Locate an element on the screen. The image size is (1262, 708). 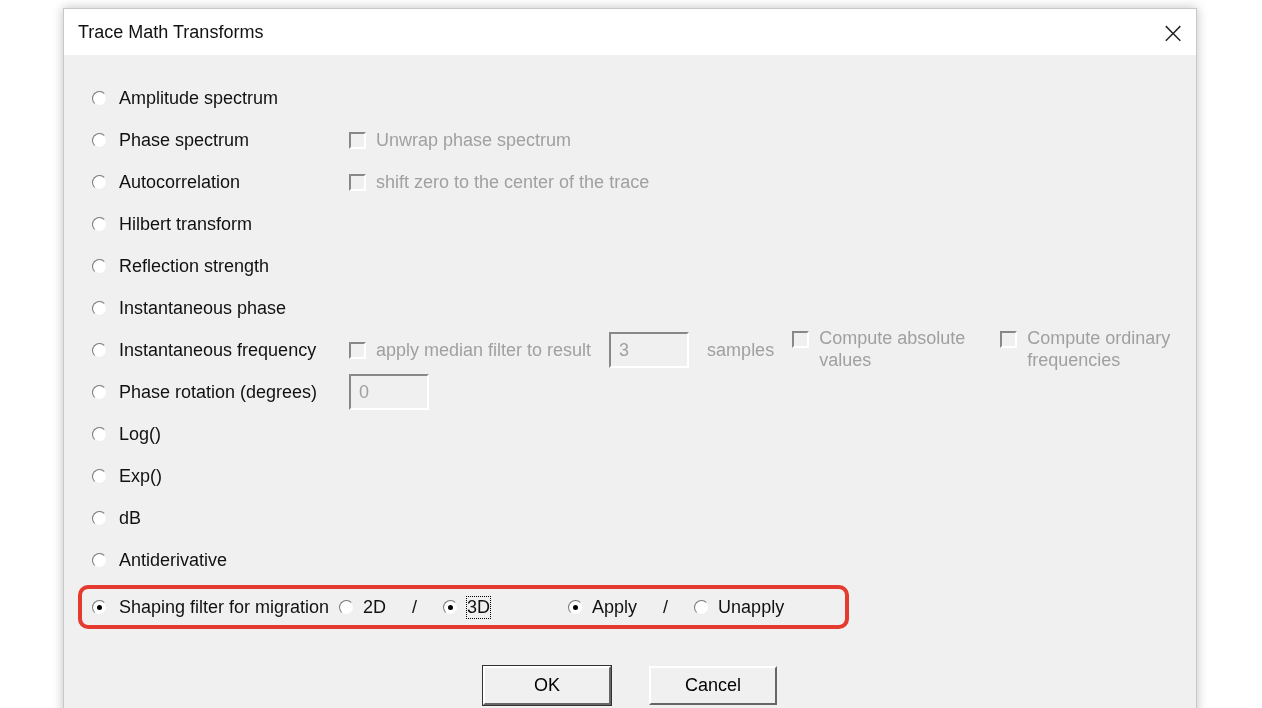
dialog-button: OK is located at coordinates (547, 685).